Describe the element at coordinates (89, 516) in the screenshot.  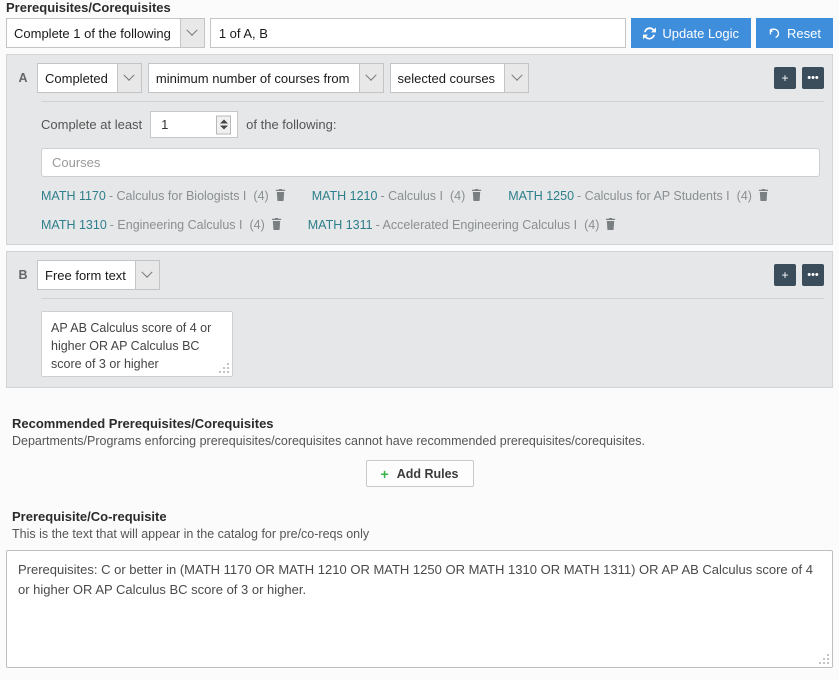
I see `catalog-title: Prerequisite/Co-requisite` at that location.